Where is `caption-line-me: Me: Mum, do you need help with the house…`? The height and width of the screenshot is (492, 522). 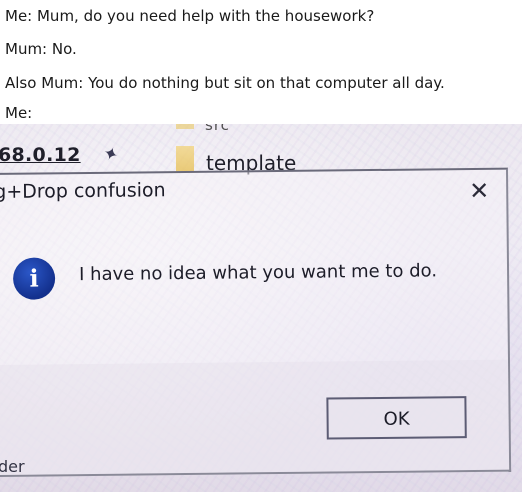
caption-line-me: Me: Mum, do you need help with the house… is located at coordinates (190, 16).